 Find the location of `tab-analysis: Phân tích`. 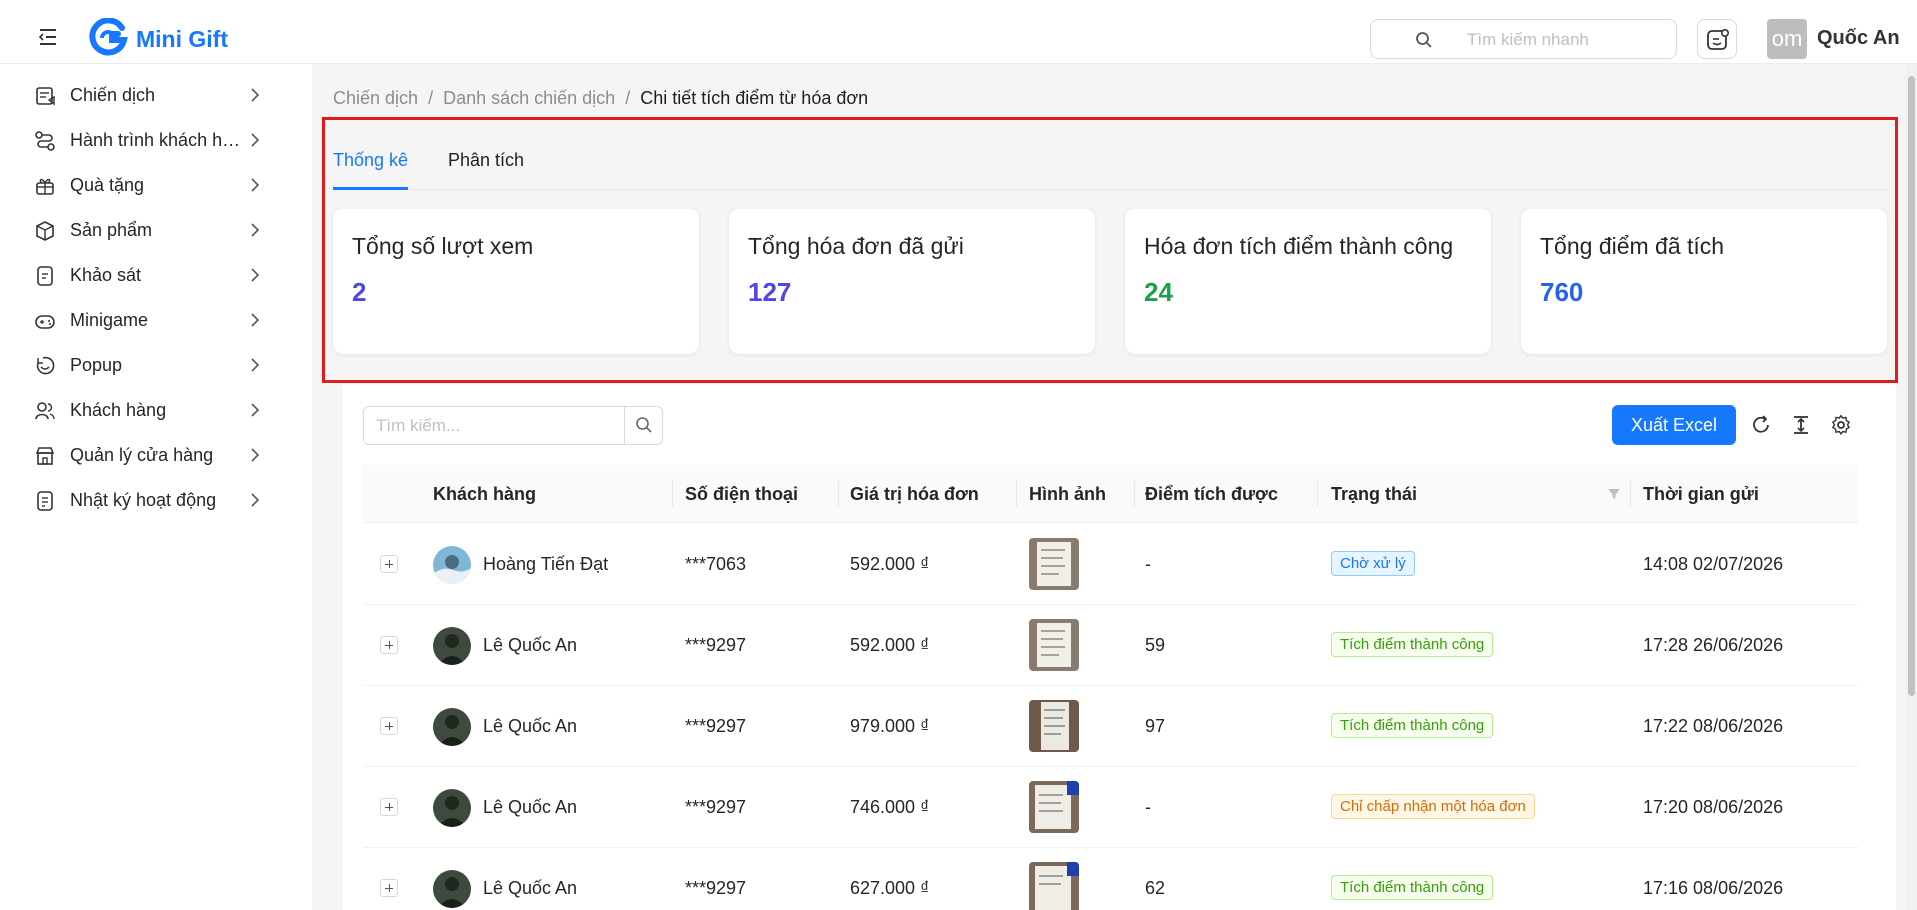

tab-analysis: Phân tích is located at coordinates (486, 160).